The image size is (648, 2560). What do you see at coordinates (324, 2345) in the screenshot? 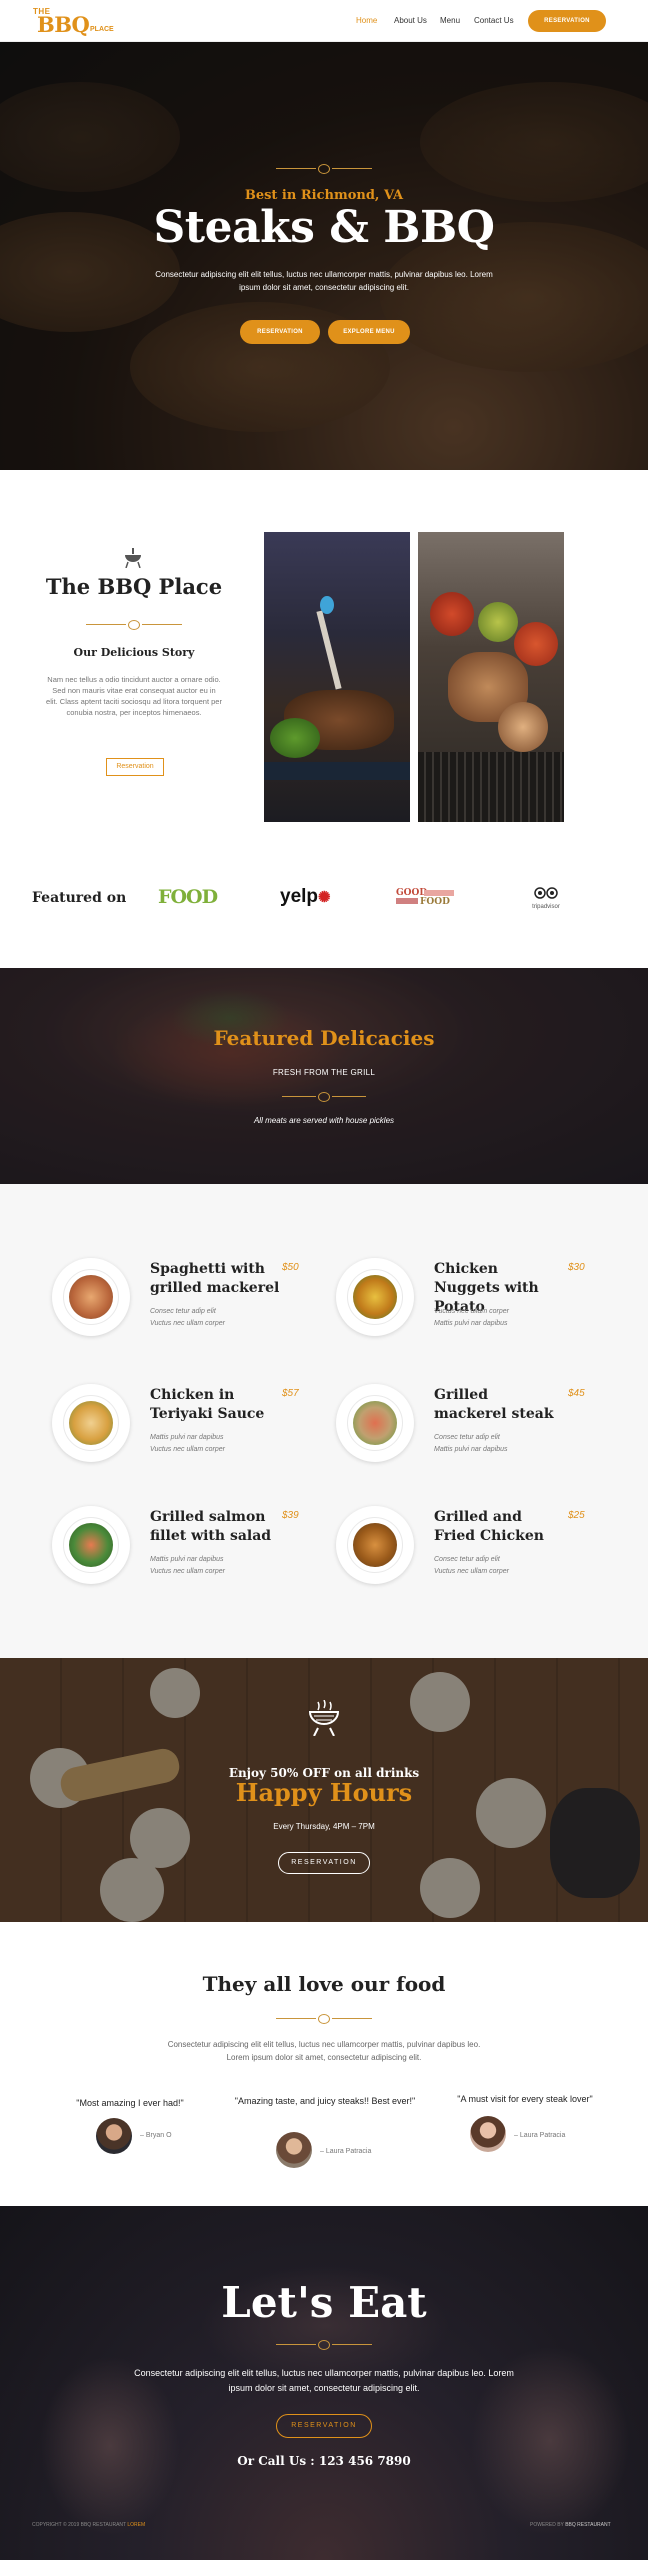
I see `lets-eat-divider` at bounding box center [324, 2345].